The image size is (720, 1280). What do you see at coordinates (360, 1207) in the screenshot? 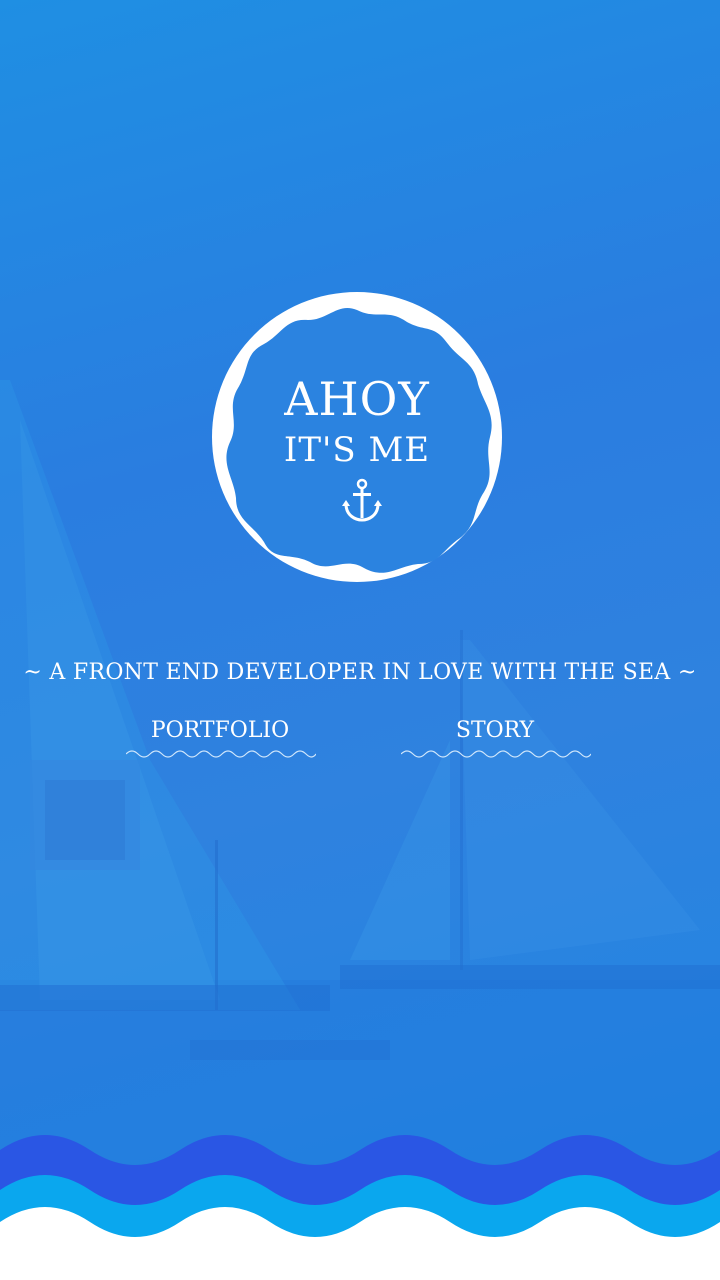
I see `ocean-waves-decoration` at bounding box center [360, 1207].